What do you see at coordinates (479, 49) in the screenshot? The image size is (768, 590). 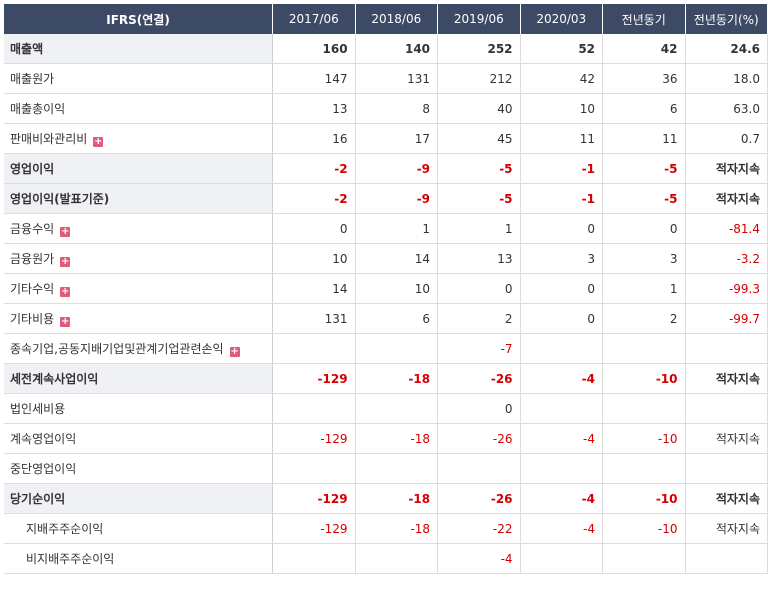 I see `value-cell: 252` at bounding box center [479, 49].